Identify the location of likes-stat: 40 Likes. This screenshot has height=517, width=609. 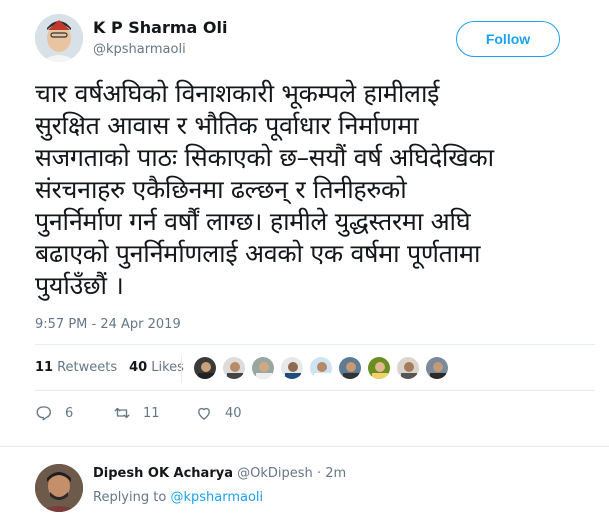
(156, 367).